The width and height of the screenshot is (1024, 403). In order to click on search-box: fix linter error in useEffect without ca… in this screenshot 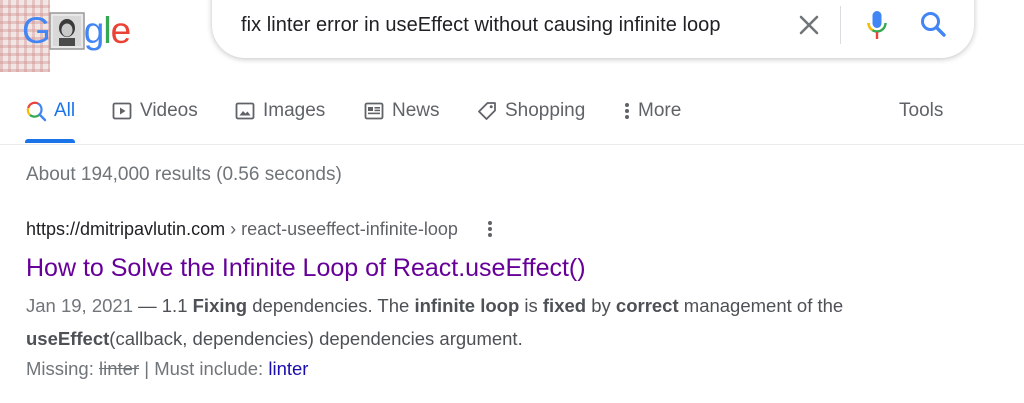, I will do `click(593, 29)`.